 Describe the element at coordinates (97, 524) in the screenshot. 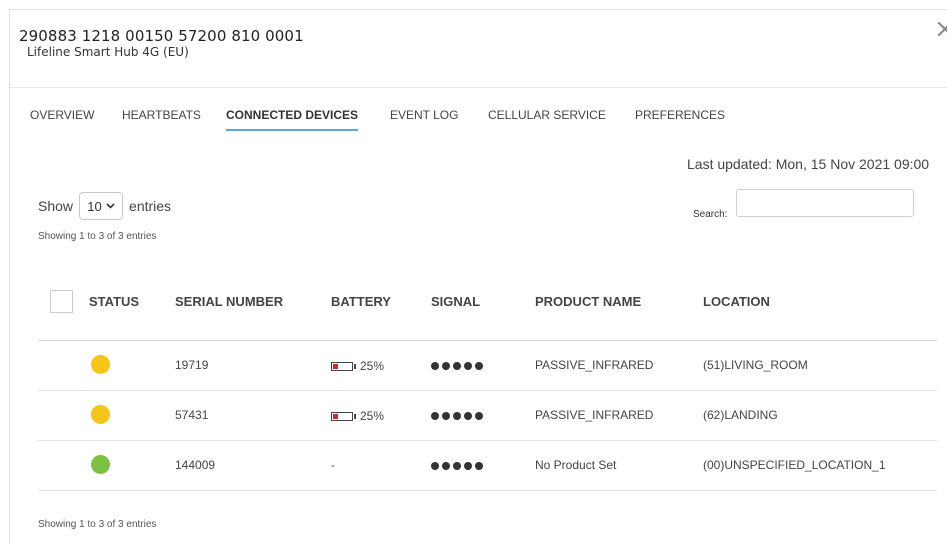

I see `table-info-bottom: Showing 1 to 3 of 3 entries` at that location.